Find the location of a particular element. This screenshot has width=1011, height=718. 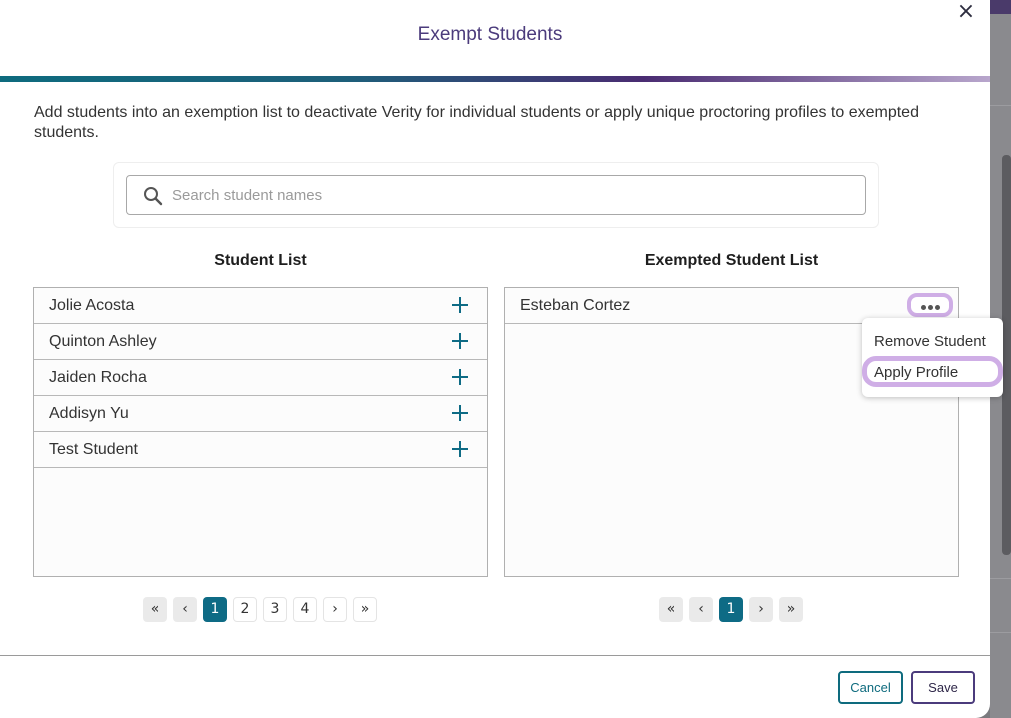

student-name: Jolie Acosta is located at coordinates (92, 305).